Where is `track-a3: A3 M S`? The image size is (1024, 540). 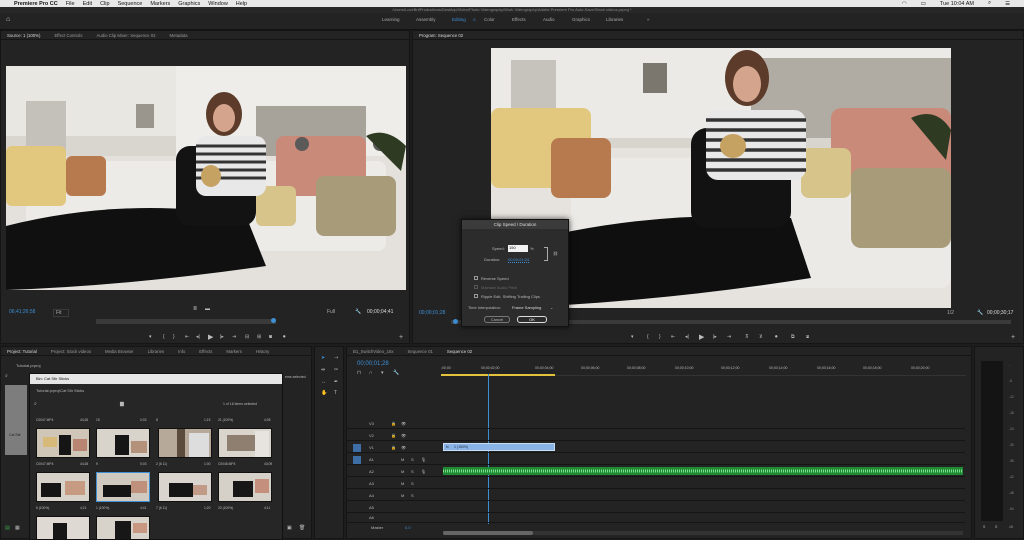 track-a3: A3 M S is located at coordinates (656, 484).